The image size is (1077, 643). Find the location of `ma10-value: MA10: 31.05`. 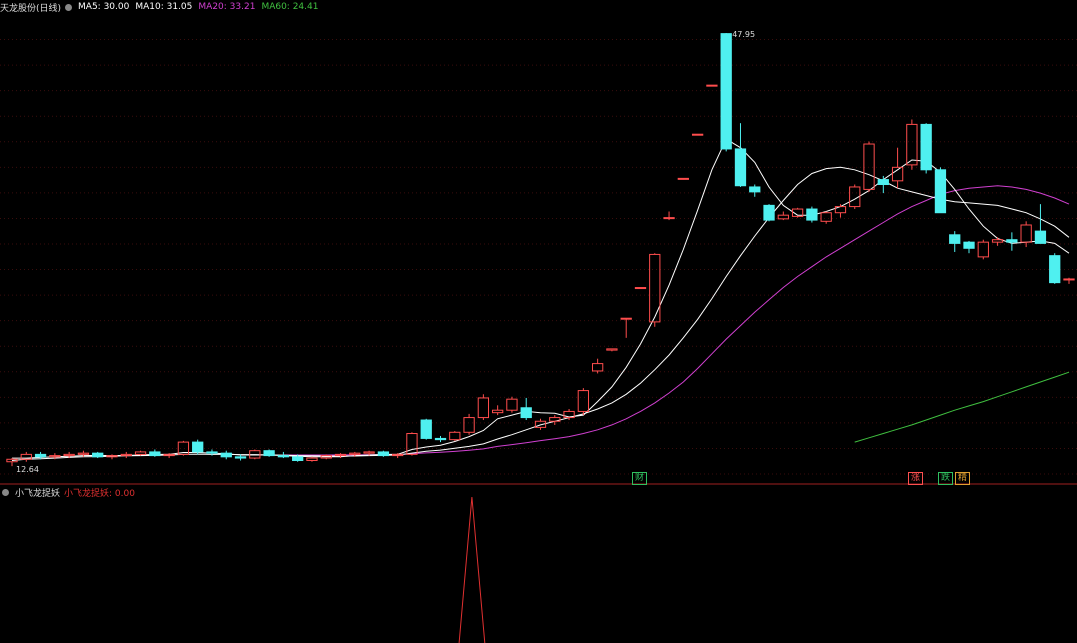

ma10-value: MA10: 31.05 is located at coordinates (164, 7).